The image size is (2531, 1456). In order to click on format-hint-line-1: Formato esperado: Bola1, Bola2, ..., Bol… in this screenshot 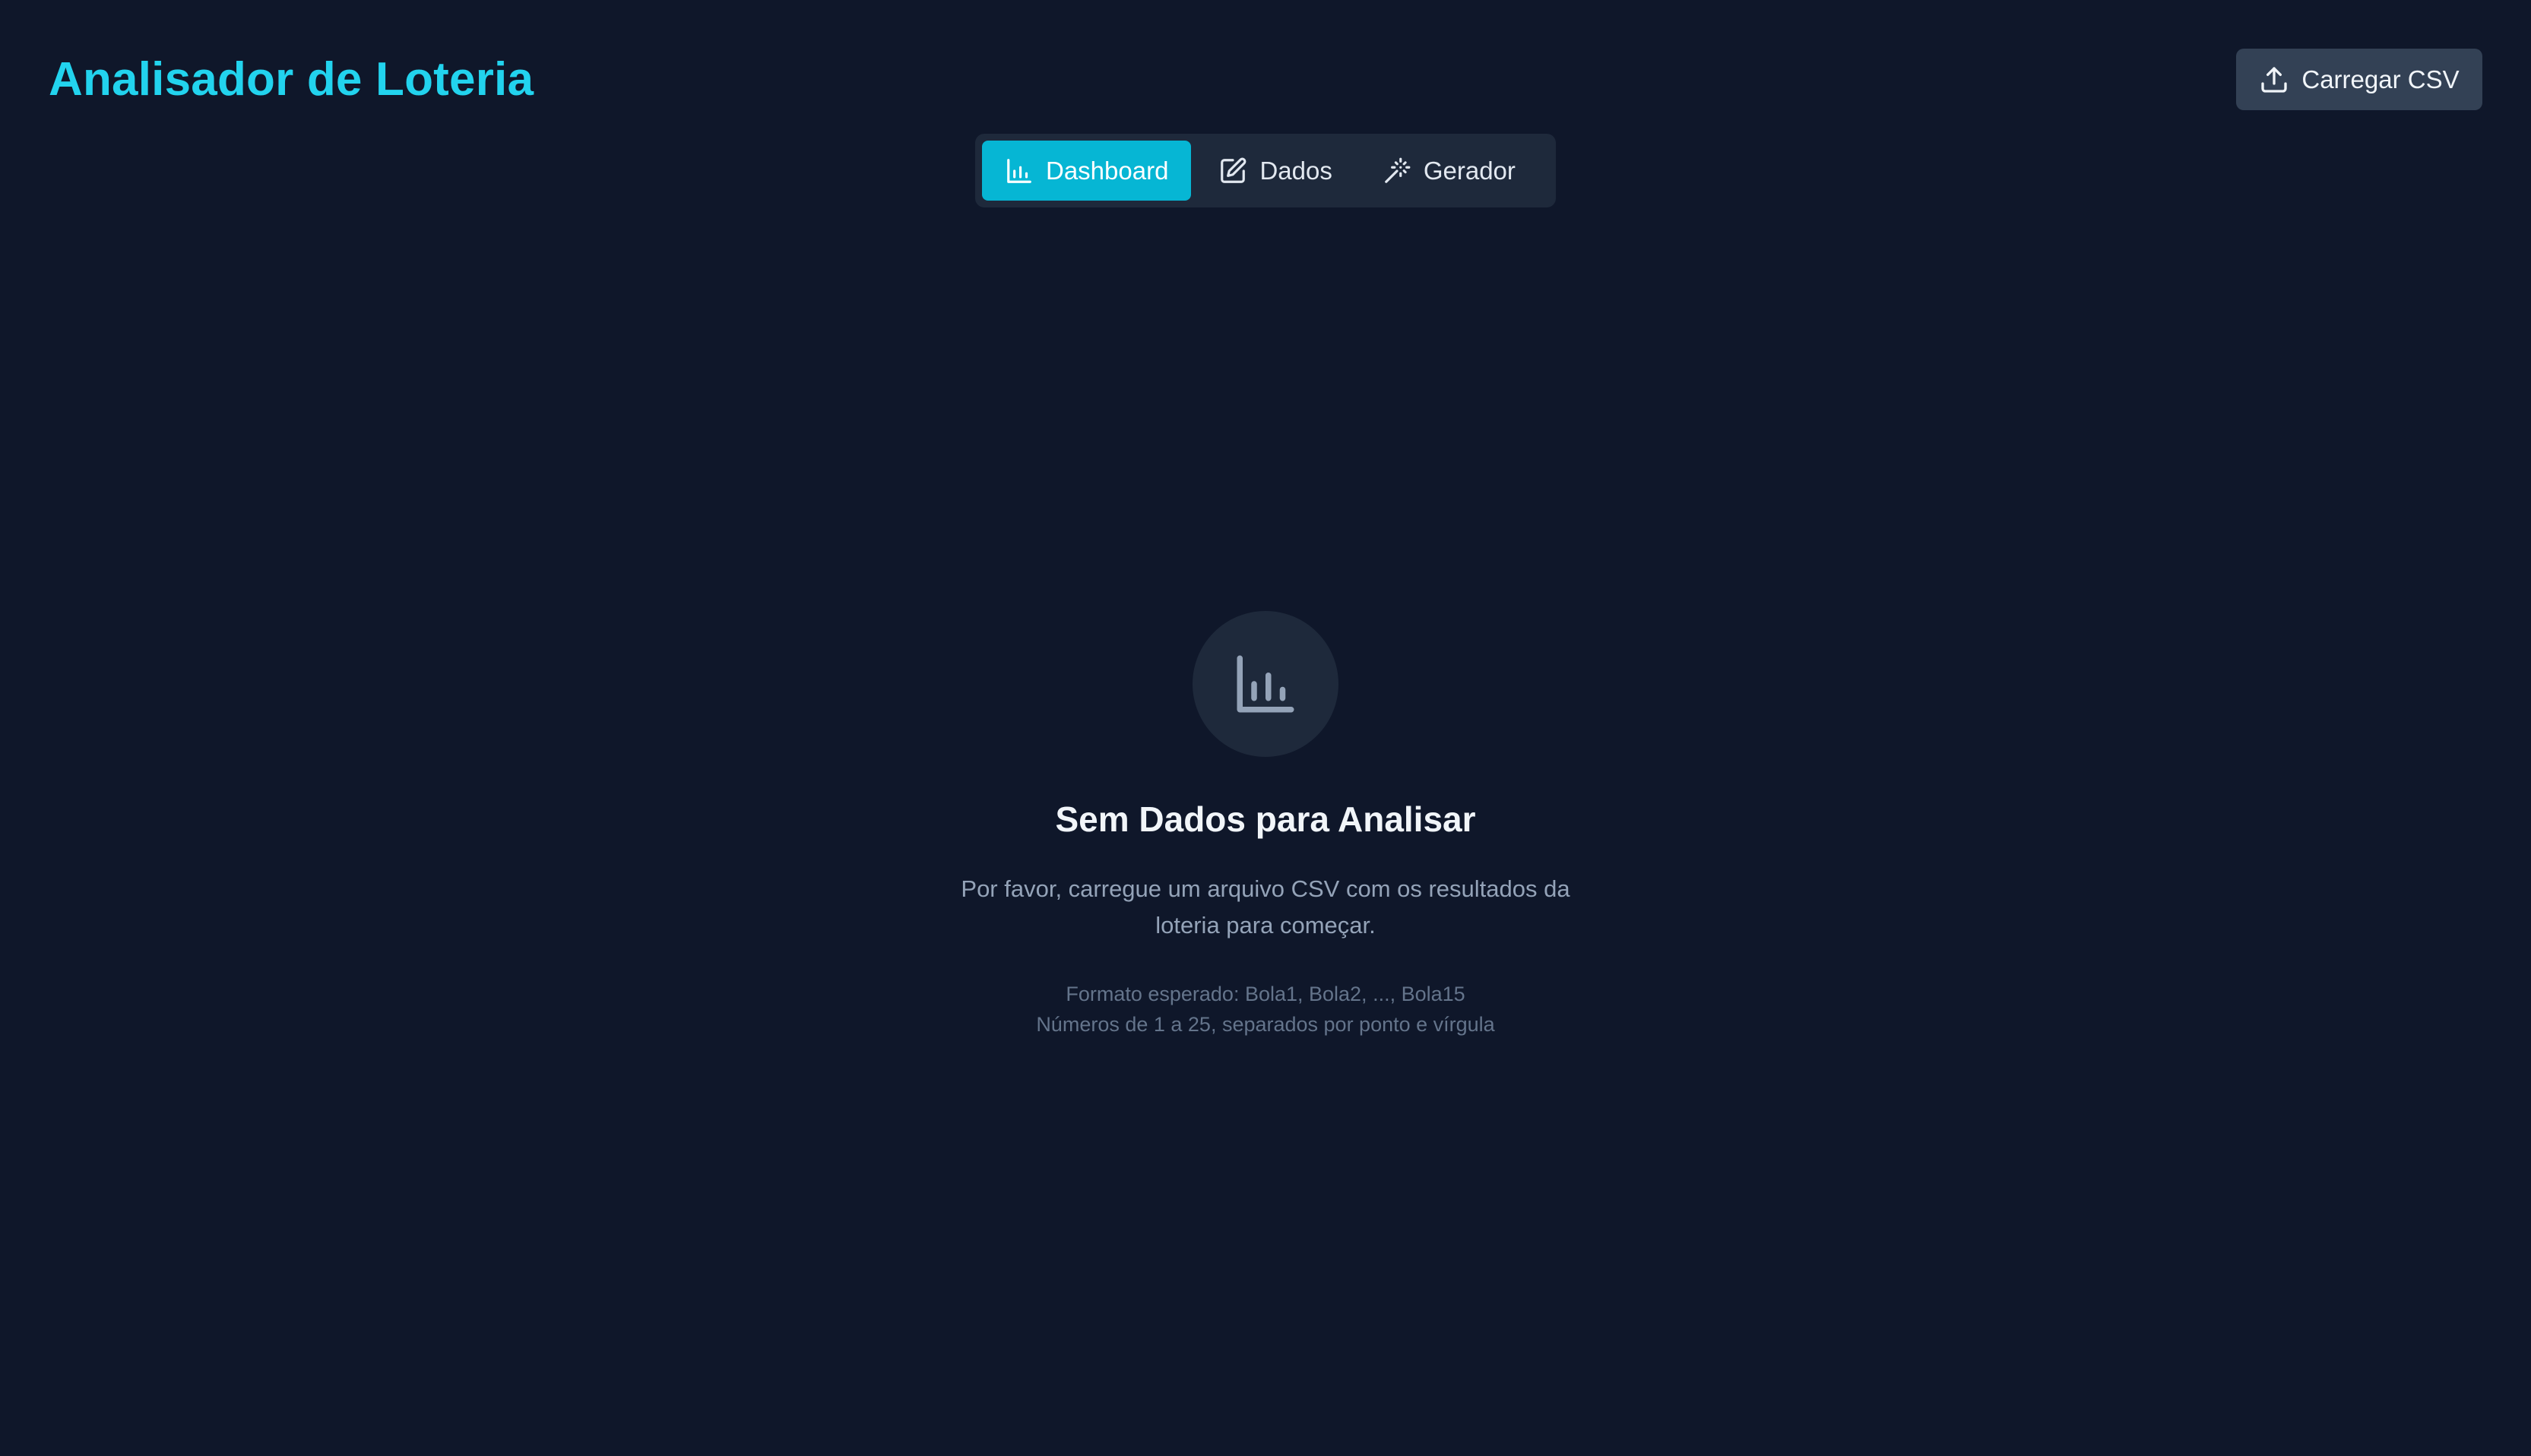, I will do `click(1265, 994)`.